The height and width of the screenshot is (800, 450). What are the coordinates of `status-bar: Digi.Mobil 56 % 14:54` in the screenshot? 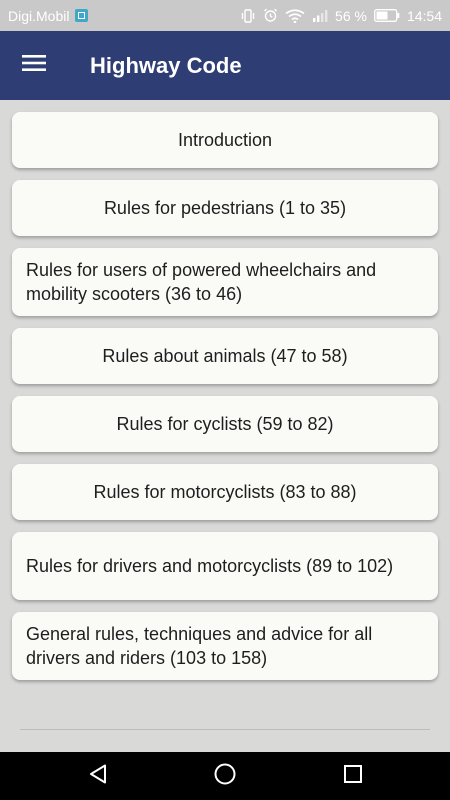 It's located at (225, 15).